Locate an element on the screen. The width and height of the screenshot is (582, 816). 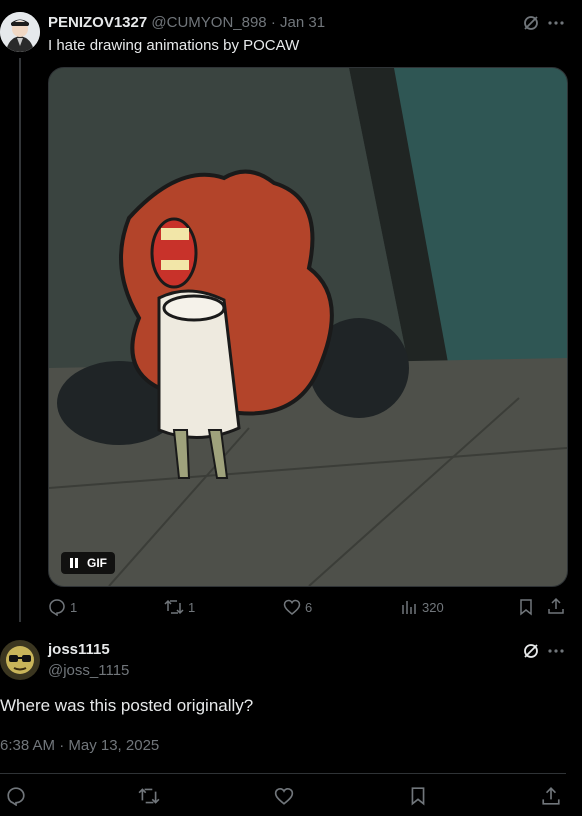
reply-text: Where was this posted originally? is located at coordinates (127, 705).